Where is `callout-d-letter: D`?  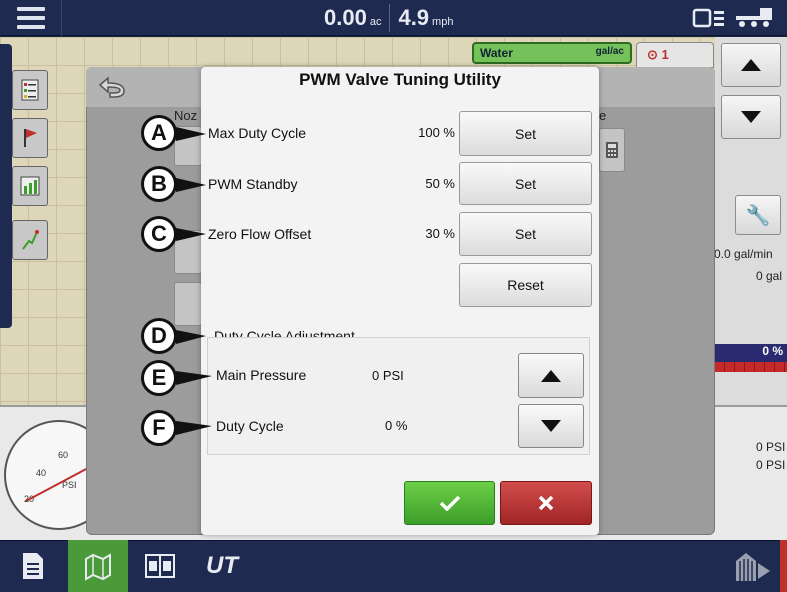 callout-d-letter: D is located at coordinates (159, 335).